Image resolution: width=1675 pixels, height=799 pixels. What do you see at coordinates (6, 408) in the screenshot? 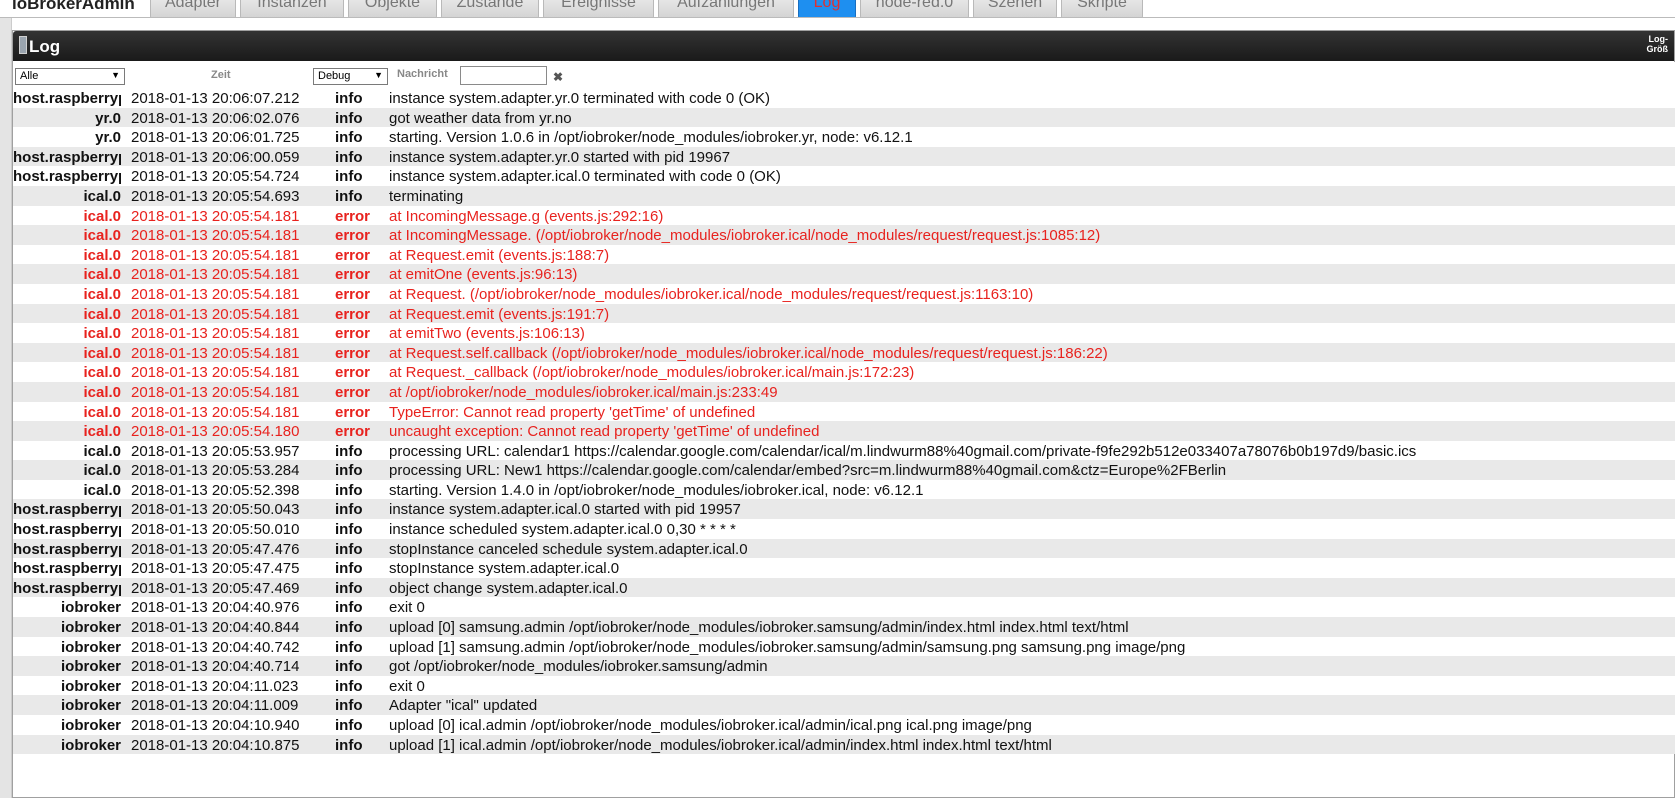
I see `left-gutter` at bounding box center [6, 408].